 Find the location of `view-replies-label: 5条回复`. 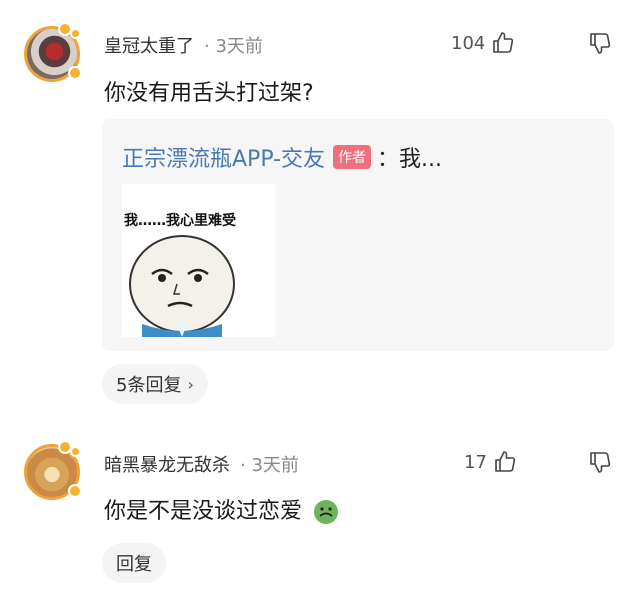

view-replies-label: 5条回复 is located at coordinates (149, 385).